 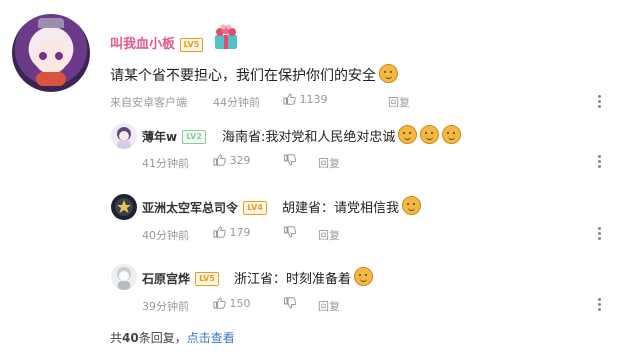 I want to click on anime-avatar-icon, so click(x=124, y=138).